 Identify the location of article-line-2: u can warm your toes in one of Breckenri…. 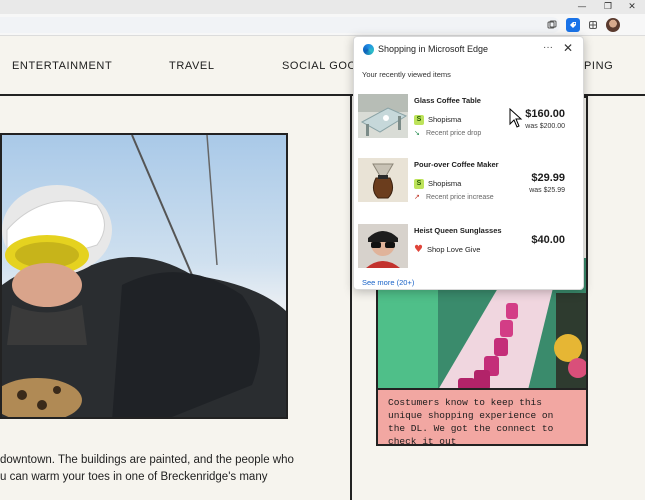
(134, 477).